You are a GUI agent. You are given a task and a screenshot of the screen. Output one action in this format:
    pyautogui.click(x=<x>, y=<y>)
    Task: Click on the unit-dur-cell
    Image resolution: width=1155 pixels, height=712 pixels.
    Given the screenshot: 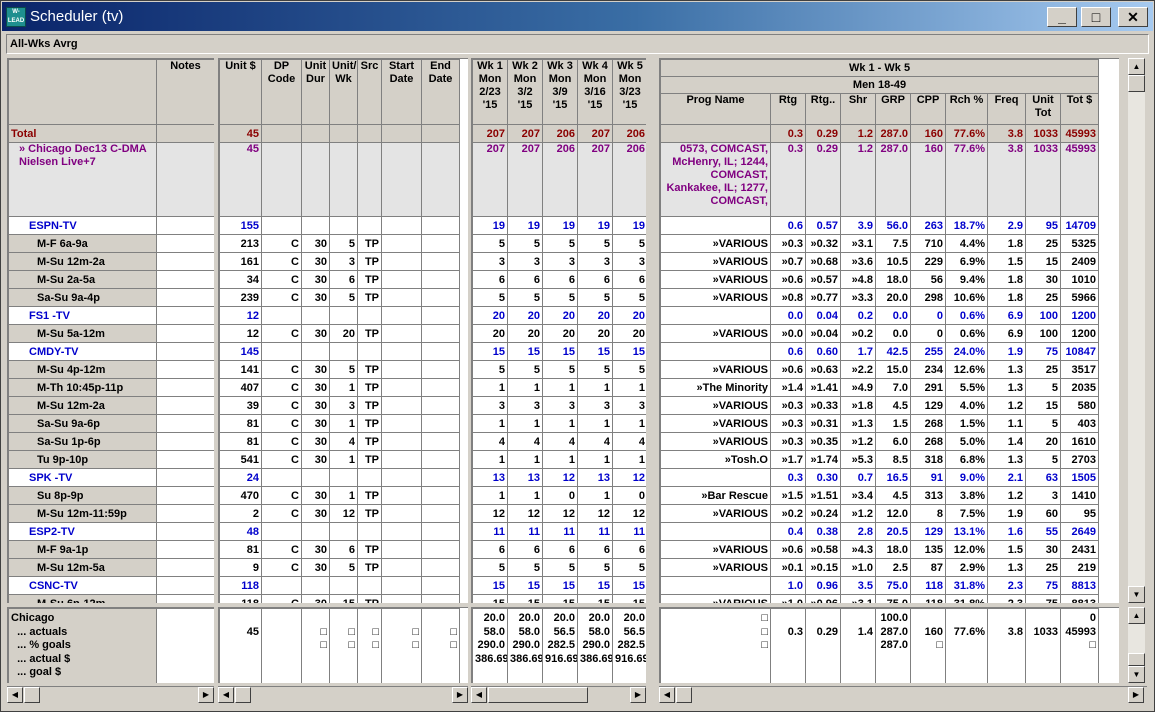 What is the action you would take?
    pyautogui.click(x=315, y=477)
    